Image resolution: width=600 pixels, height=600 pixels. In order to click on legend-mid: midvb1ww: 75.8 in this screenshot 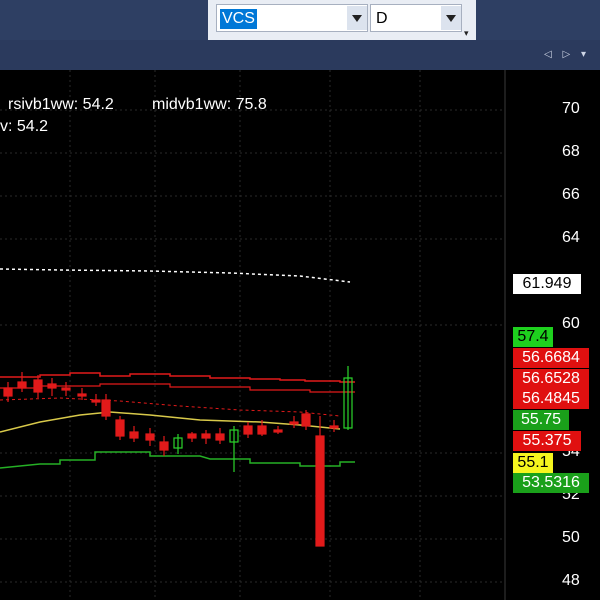, I will do `click(209, 104)`.